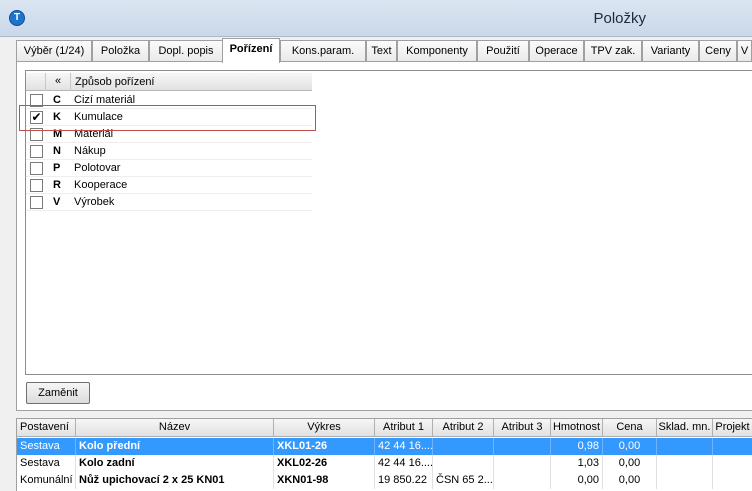 This screenshot has height=491, width=752. Describe the element at coordinates (17, 18) in the screenshot. I see `app-logo-icon: T` at that location.